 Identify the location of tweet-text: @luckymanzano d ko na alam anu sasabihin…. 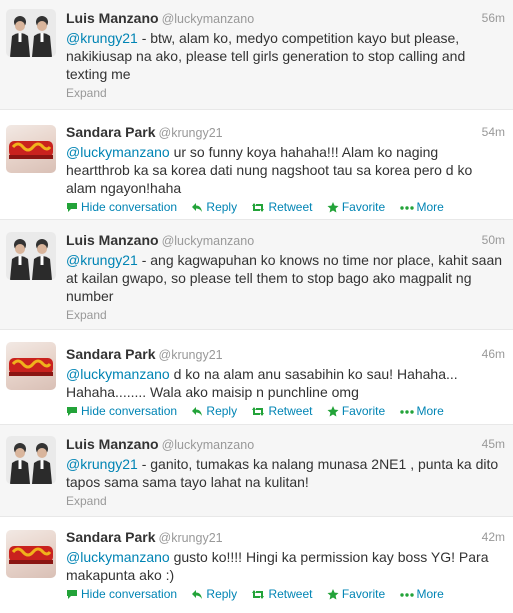
(285, 383).